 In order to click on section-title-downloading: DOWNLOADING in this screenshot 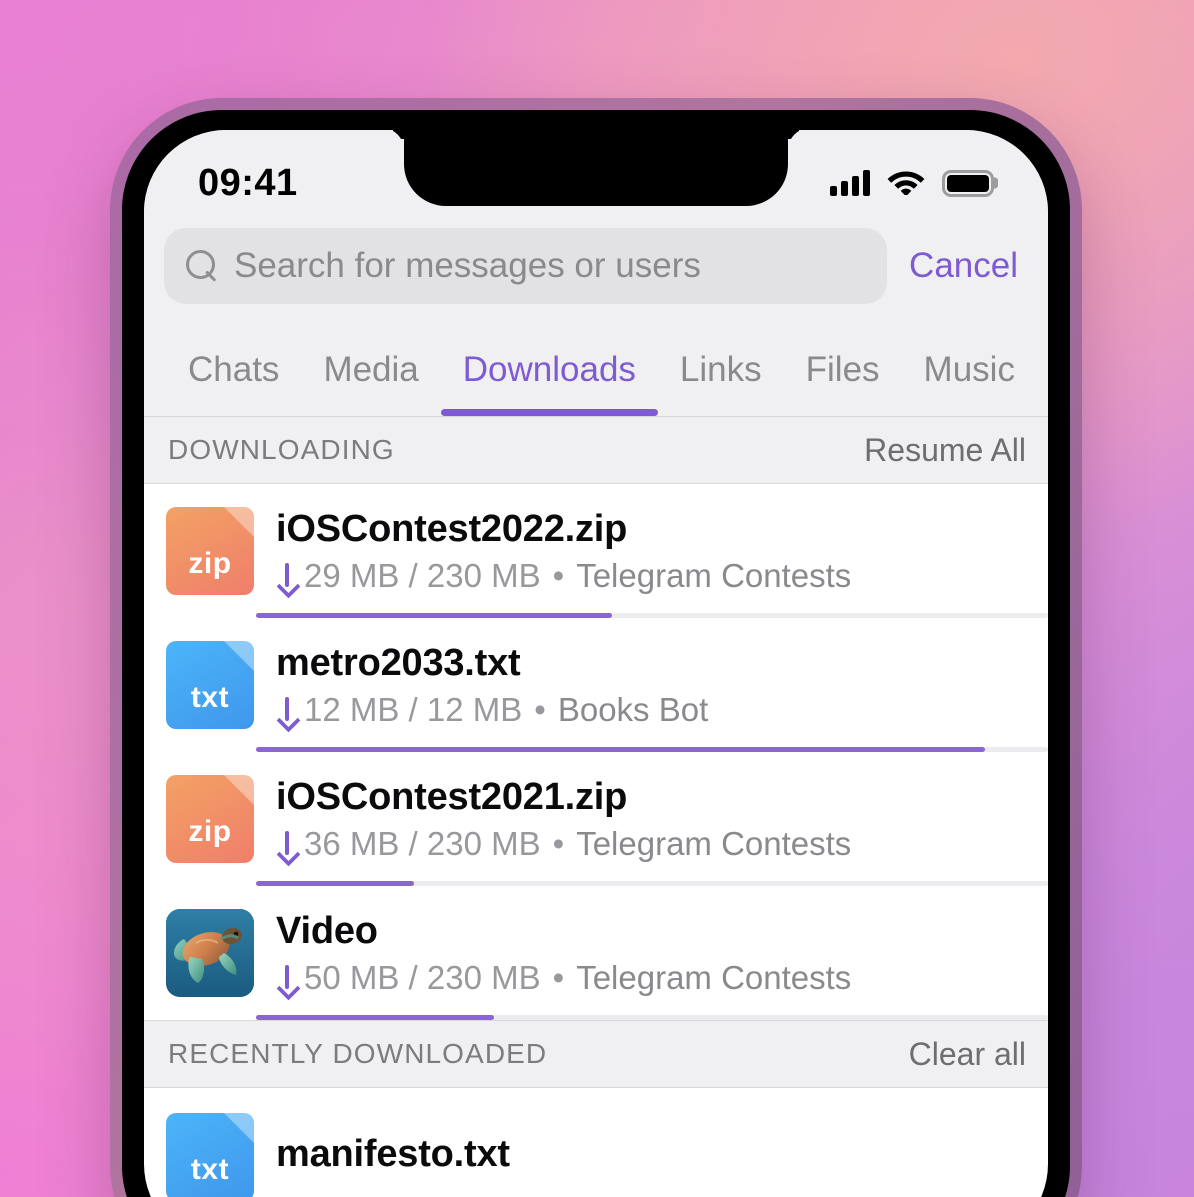, I will do `click(281, 449)`.